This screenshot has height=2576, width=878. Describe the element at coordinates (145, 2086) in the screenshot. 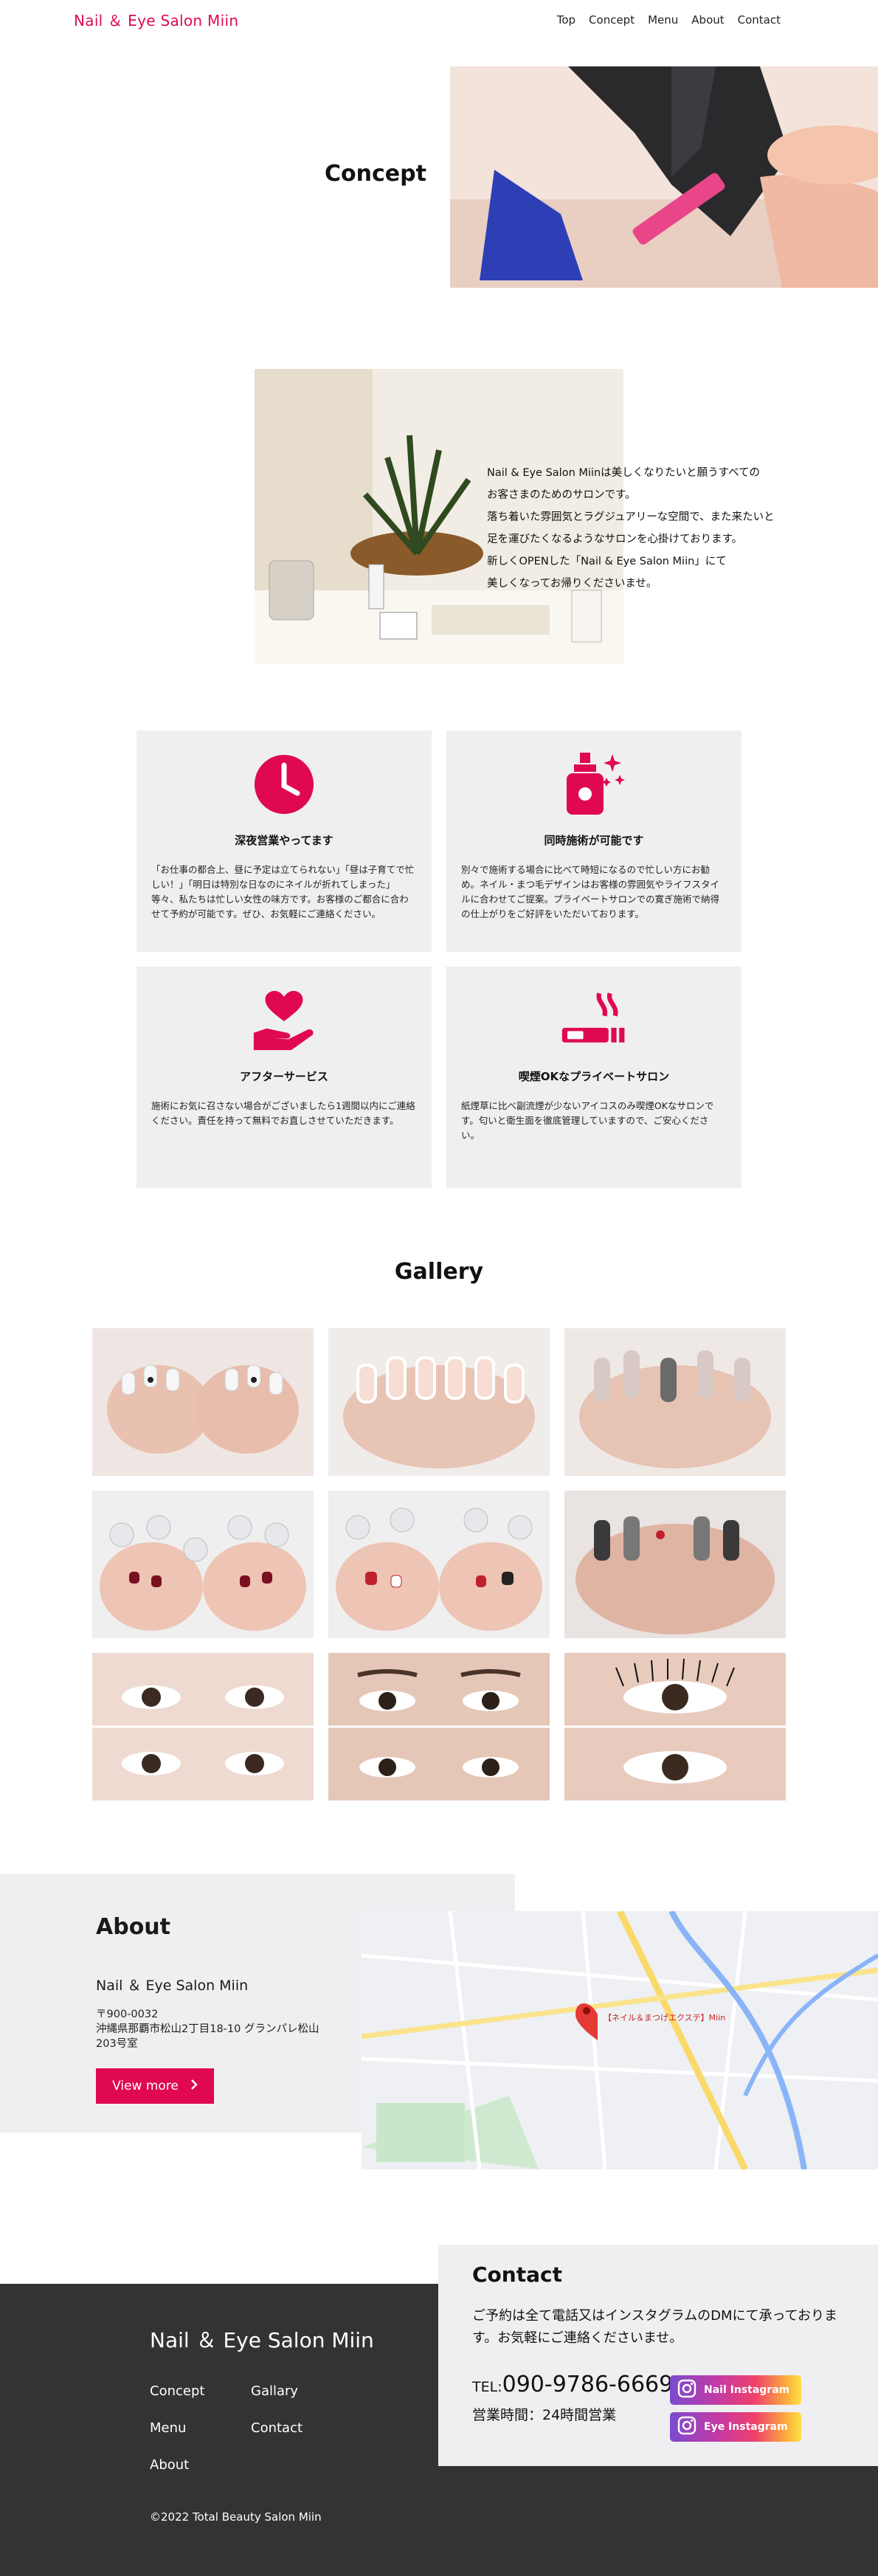

I see `view-more-label: View more` at that location.